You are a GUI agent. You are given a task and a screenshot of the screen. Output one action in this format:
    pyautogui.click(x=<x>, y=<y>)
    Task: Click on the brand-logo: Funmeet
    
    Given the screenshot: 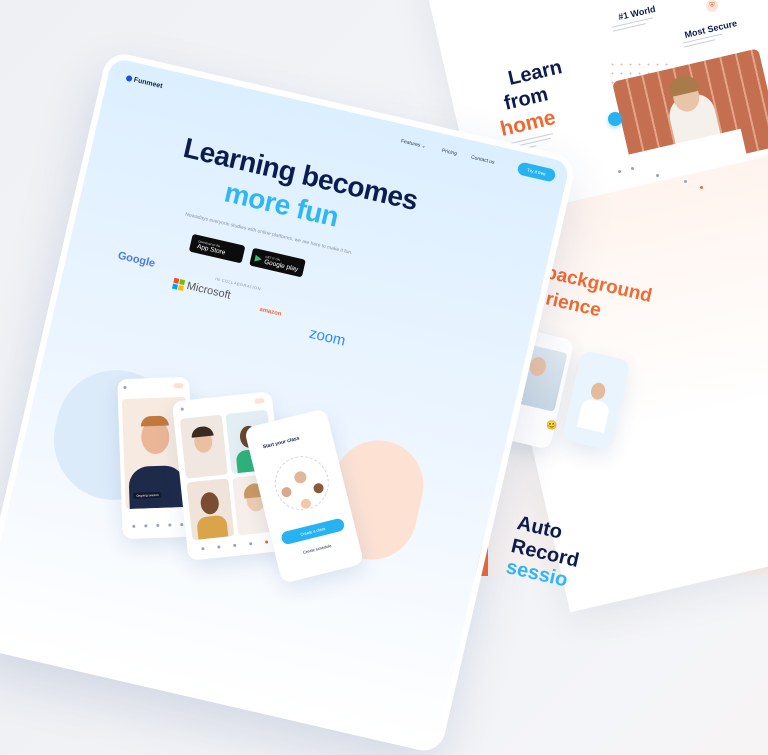 What is the action you would take?
    pyautogui.click(x=144, y=82)
    